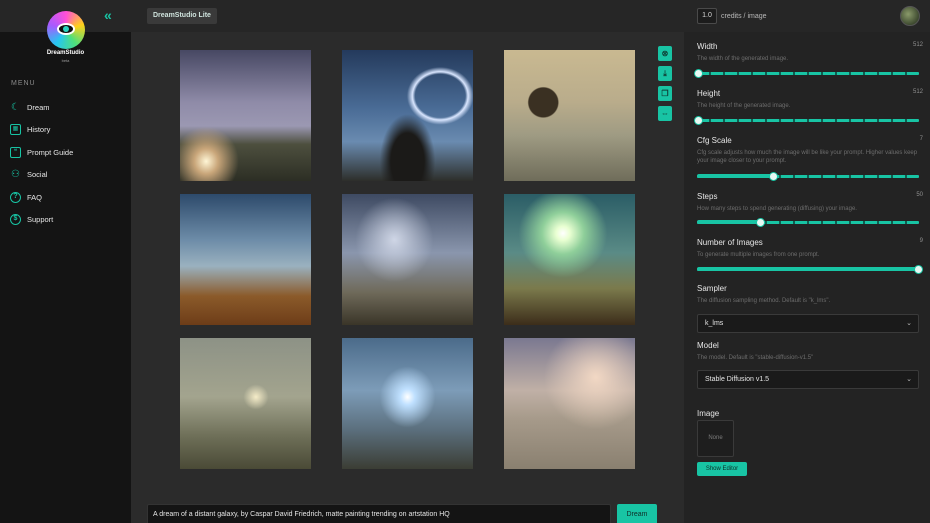  What do you see at coordinates (15, 175) in the screenshot?
I see `social-icon: ⚇` at bounding box center [15, 175].